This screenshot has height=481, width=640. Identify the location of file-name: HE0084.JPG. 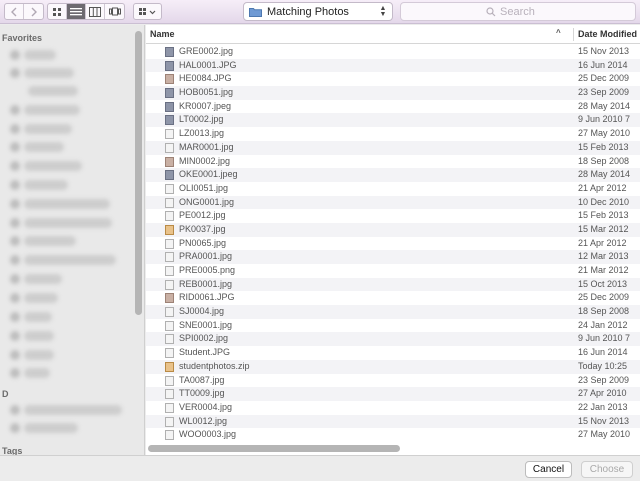
(205, 78).